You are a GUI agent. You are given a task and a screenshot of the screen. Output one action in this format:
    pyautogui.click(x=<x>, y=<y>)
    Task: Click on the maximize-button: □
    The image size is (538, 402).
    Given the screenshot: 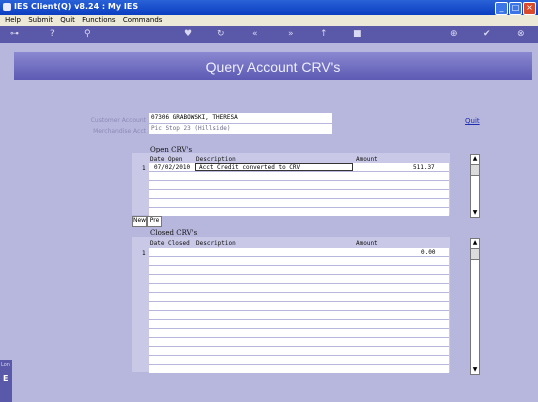 What is the action you would take?
    pyautogui.click(x=515, y=8)
    